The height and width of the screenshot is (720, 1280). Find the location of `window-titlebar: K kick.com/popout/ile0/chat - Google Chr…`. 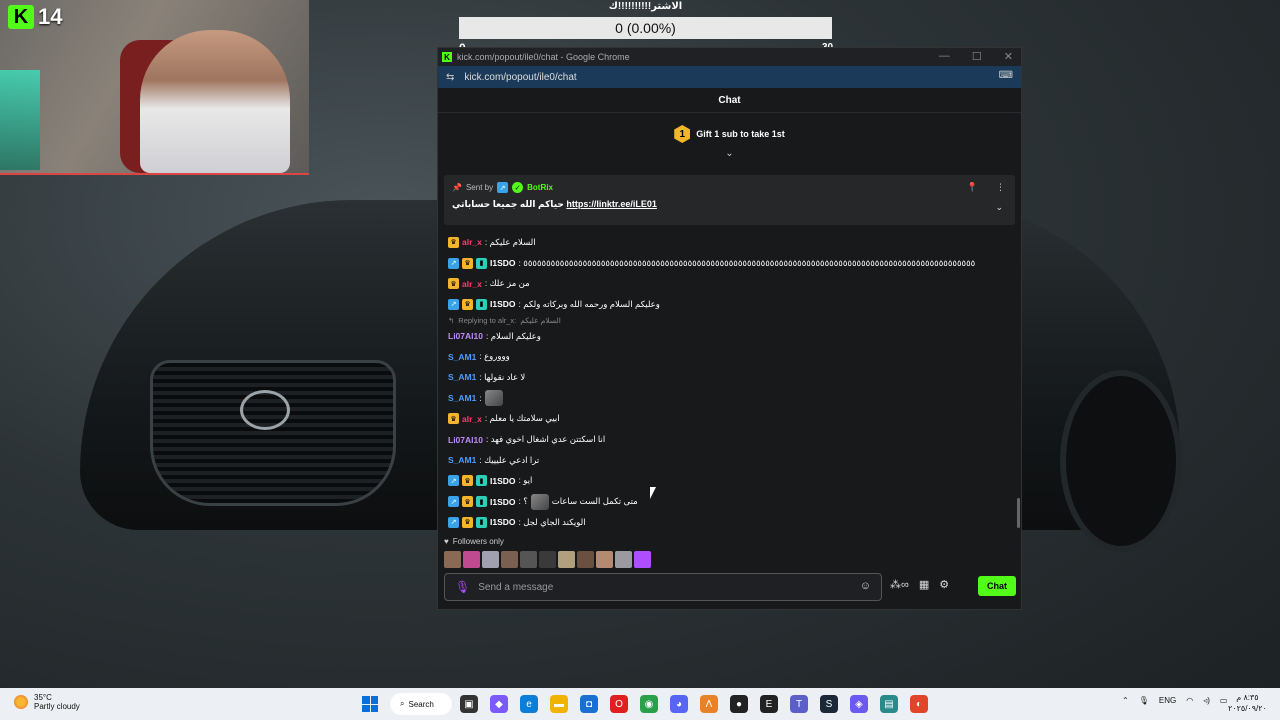

window-titlebar: K kick.com/popout/ile0/chat - Google Chr… is located at coordinates (729, 57).